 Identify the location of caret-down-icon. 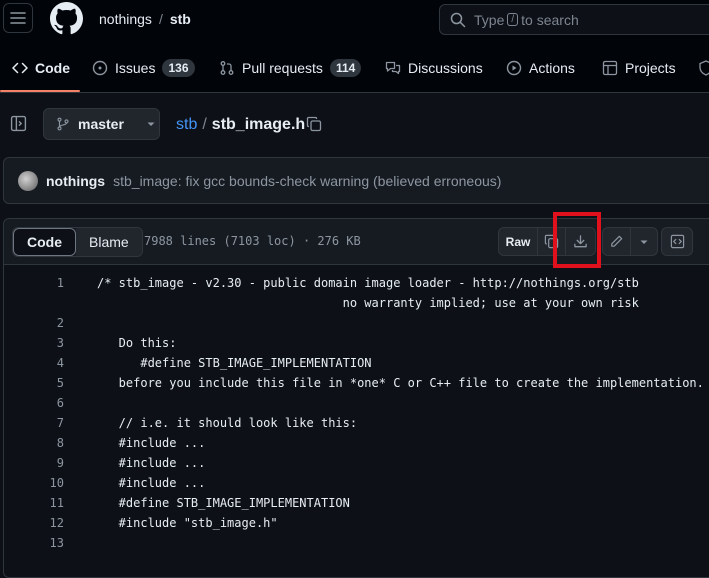
(151, 124).